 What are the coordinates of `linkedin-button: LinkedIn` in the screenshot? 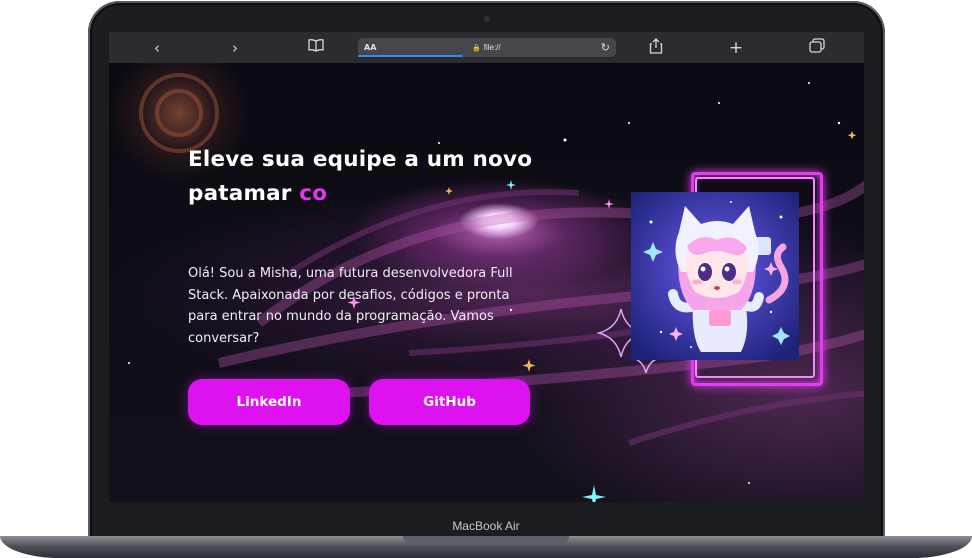 It's located at (269, 402).